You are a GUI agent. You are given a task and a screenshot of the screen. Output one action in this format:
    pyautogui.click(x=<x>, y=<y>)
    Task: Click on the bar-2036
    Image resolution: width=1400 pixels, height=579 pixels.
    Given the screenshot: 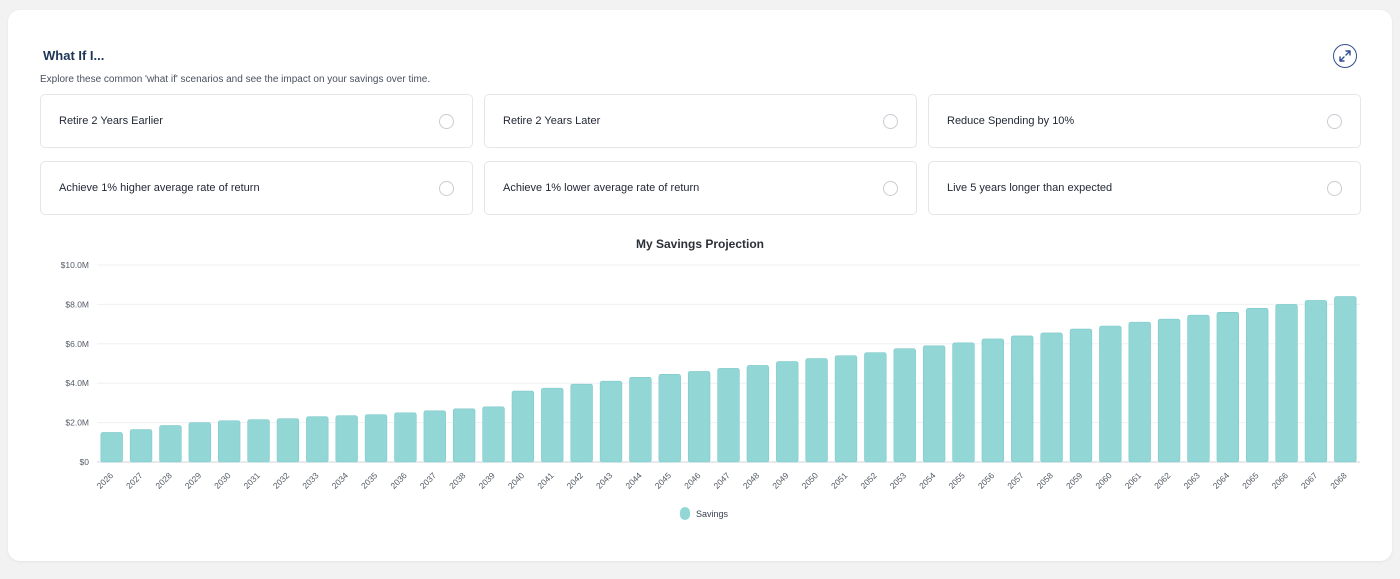 What is the action you would take?
    pyautogui.click(x=405, y=437)
    